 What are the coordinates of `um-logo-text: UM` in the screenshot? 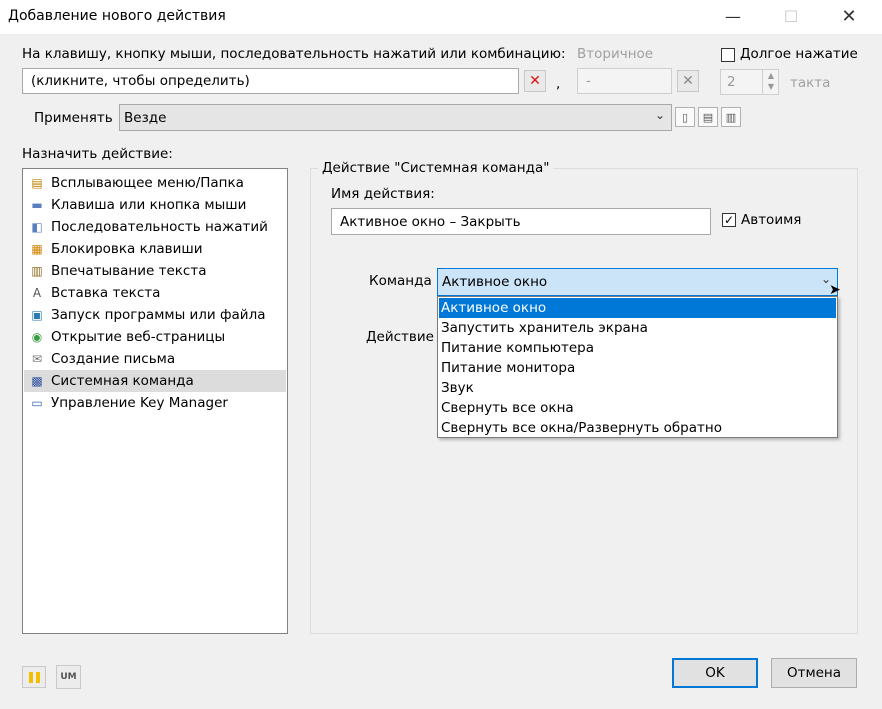 It's located at (68, 677).